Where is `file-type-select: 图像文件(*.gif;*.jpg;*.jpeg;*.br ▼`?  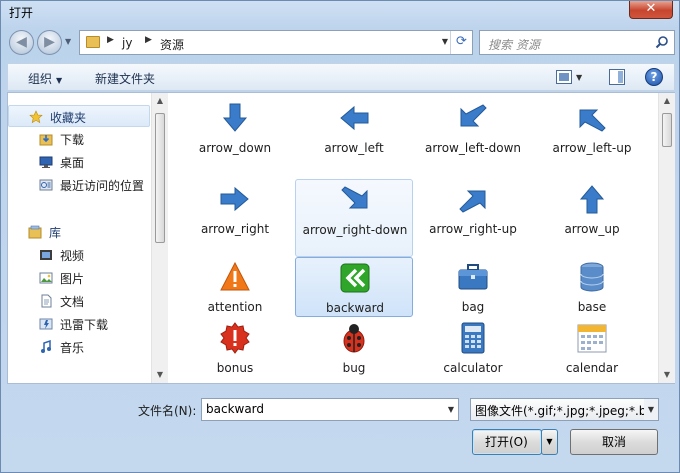
file-type-select: 图像文件(*.gif;*.jpg;*.jpeg;*.br ▼ is located at coordinates (564, 409).